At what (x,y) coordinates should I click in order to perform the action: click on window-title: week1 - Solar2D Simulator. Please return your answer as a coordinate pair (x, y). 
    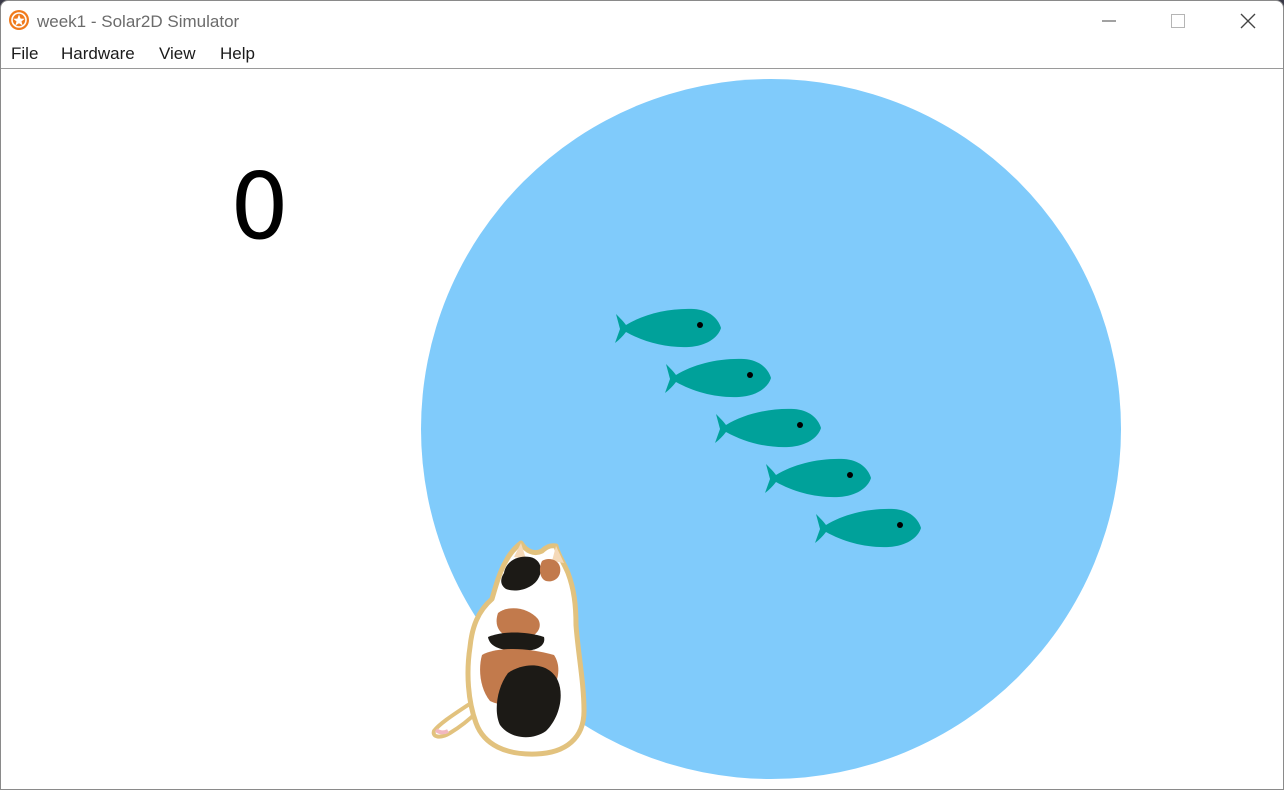
    Looking at the image, I should click on (138, 21).